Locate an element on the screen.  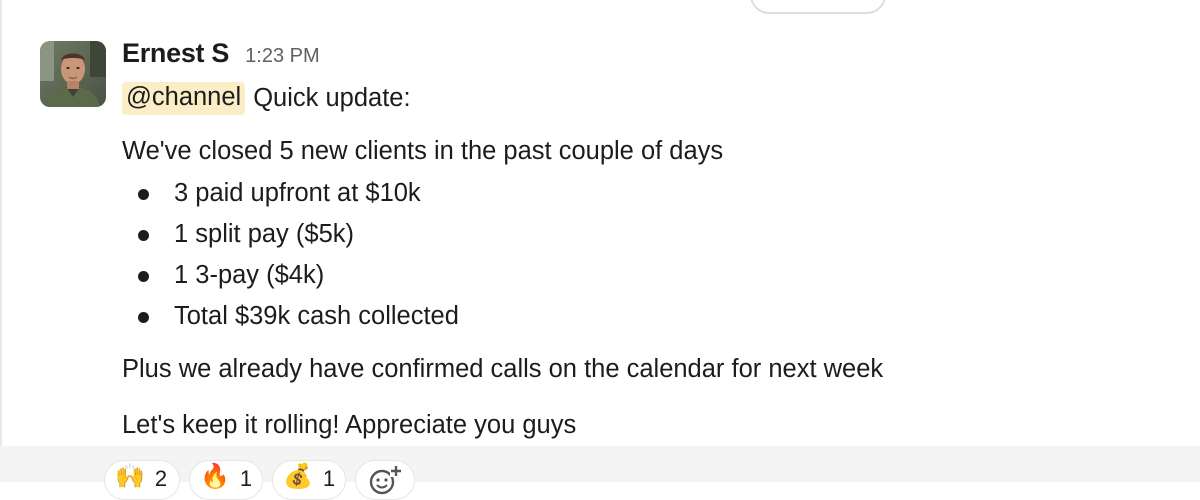
reaction-raised-hands: 🙌 2 is located at coordinates (142, 480).